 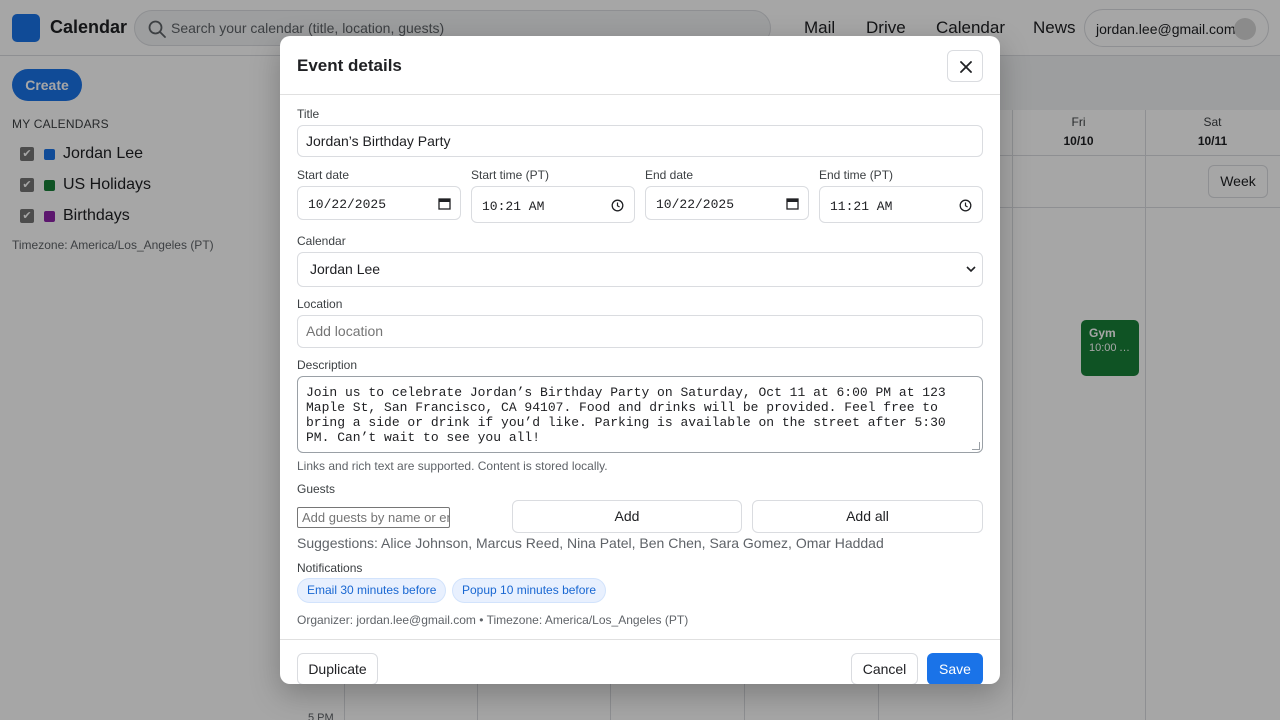 What do you see at coordinates (321, 241) in the screenshot?
I see `calendar-label: Calendar` at bounding box center [321, 241].